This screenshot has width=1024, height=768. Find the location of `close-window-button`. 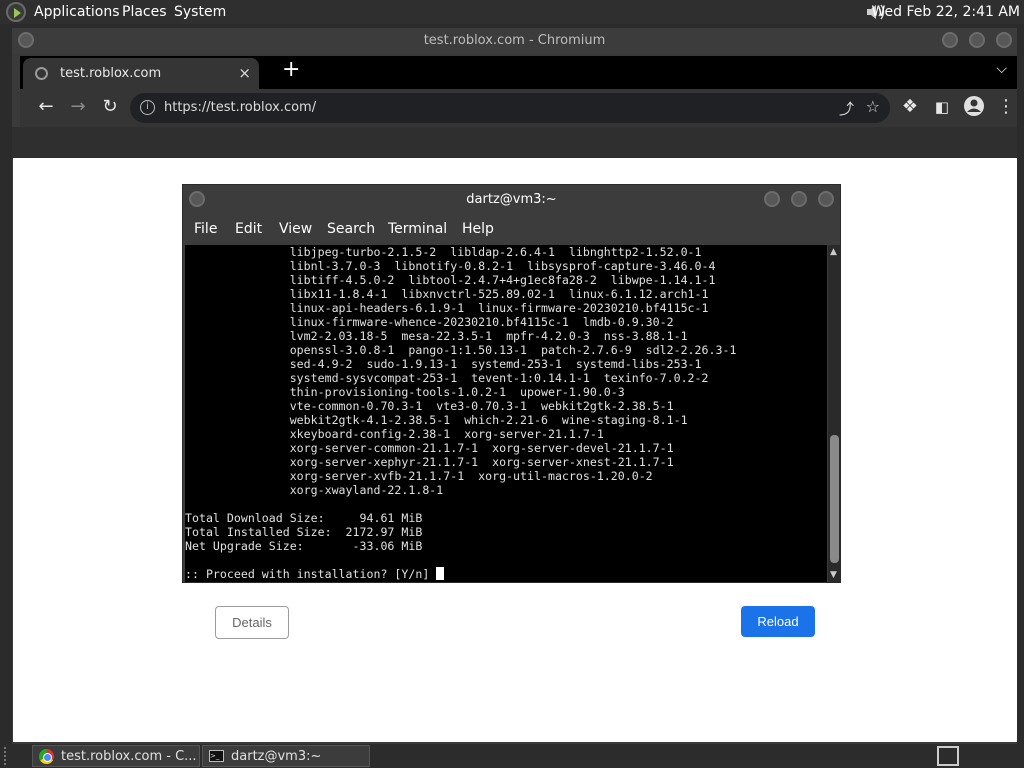

close-window-button is located at coordinates (1004, 40).